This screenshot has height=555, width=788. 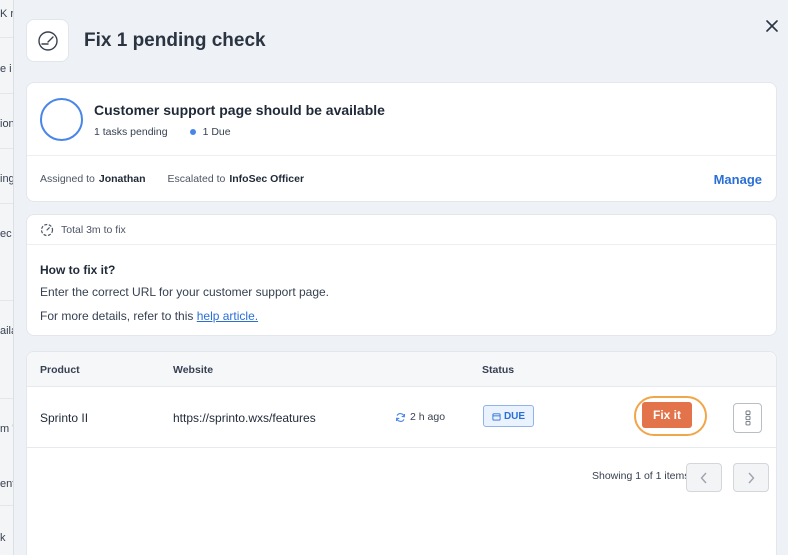 What do you see at coordinates (7, 484) in the screenshot?
I see `background-text: ent` at bounding box center [7, 484].